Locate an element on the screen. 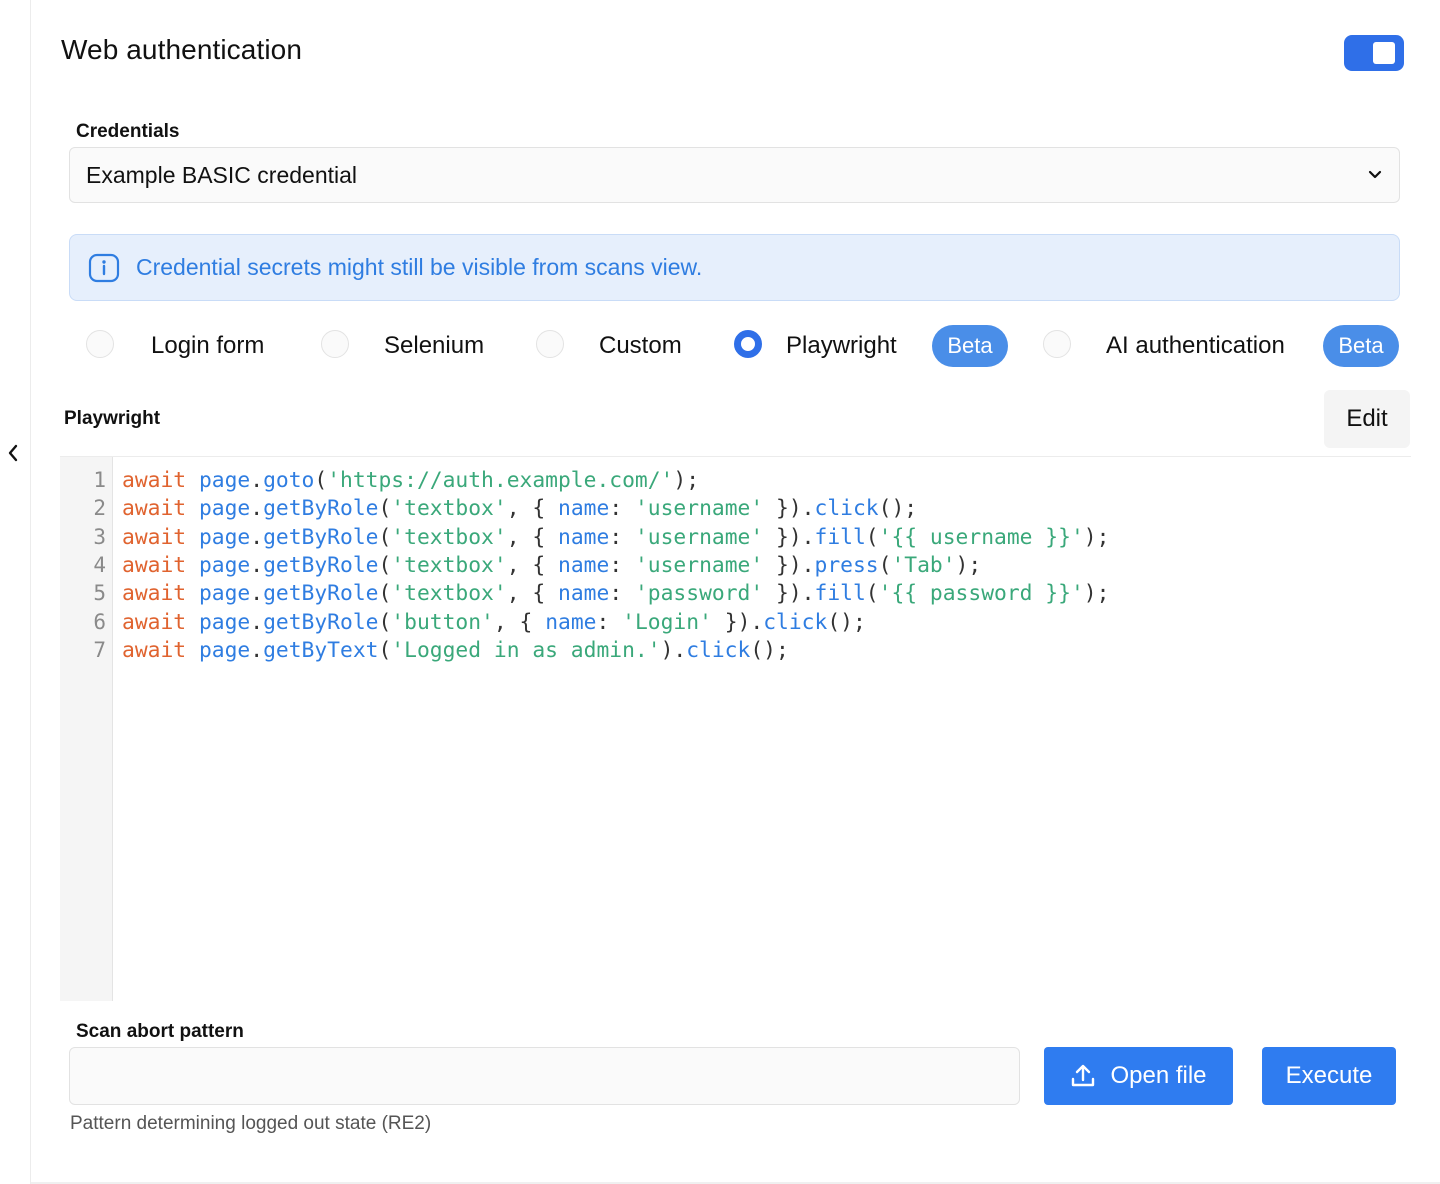 This screenshot has height=1184, width=1440. chevron-down-icon is located at coordinates (1375, 174).